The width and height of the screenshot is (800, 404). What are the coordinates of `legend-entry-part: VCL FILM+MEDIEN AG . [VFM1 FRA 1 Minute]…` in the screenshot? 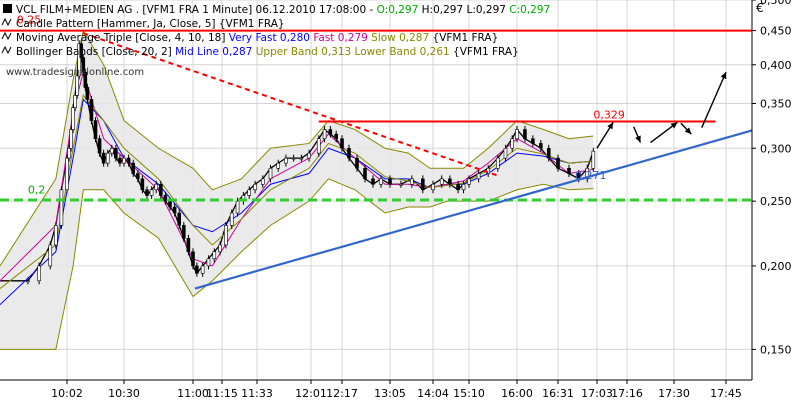 It's located at (196, 10).